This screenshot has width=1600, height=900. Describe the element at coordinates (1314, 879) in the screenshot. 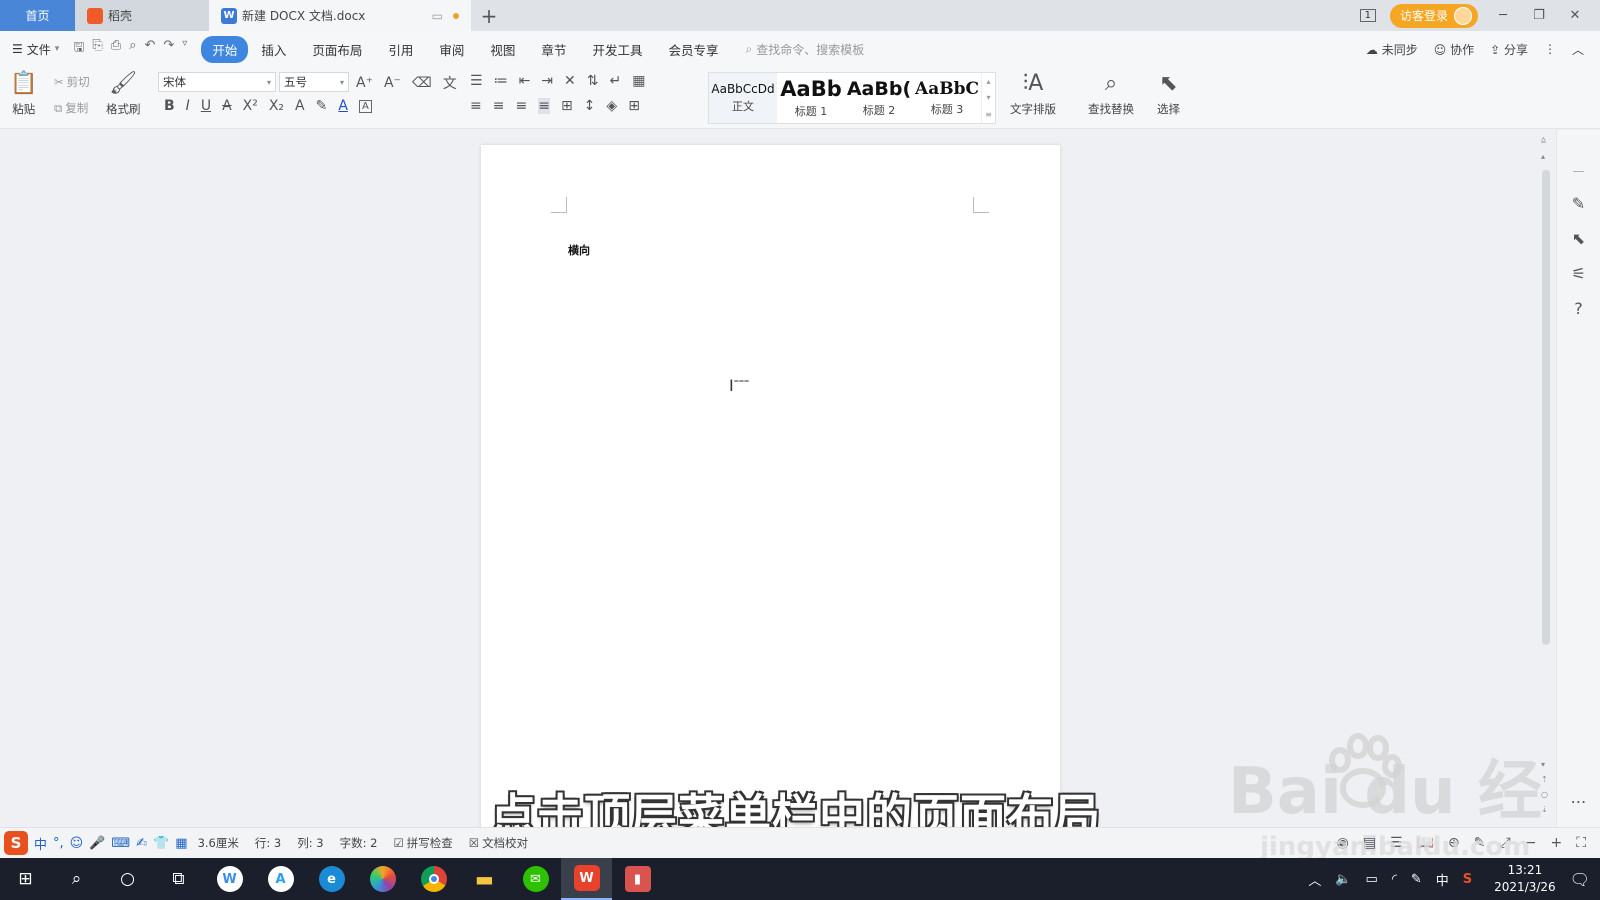

I see `chevron-up-icon: ︿` at that location.